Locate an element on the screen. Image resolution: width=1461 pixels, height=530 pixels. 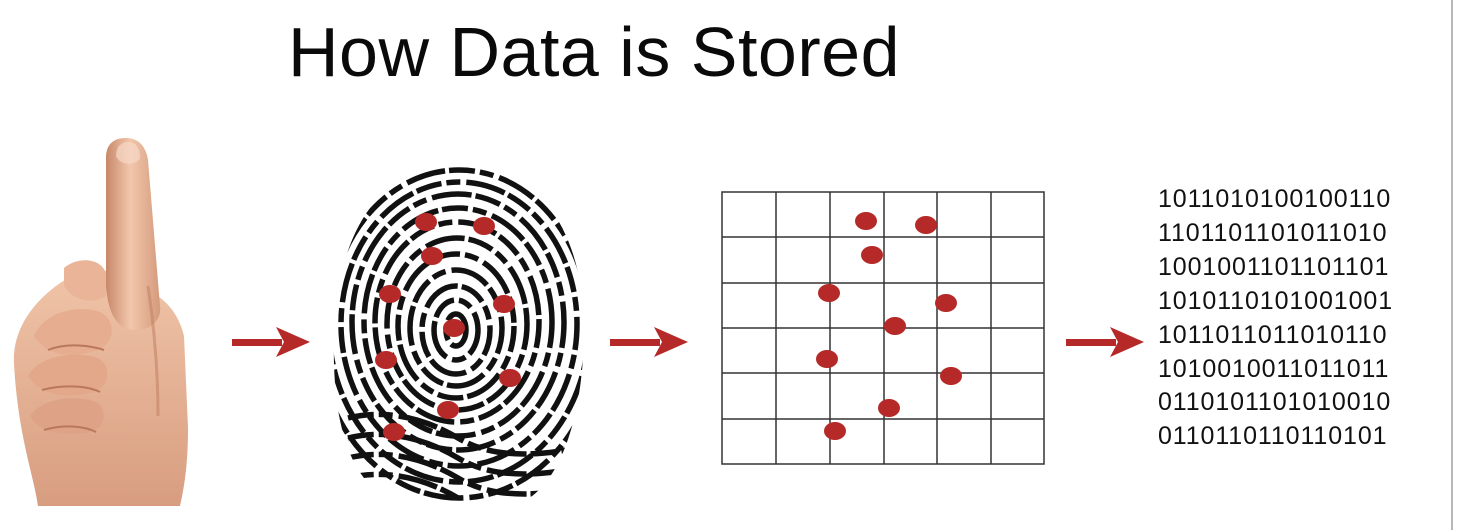
binary-line: 0110101101010010 is located at coordinates (1275, 402).